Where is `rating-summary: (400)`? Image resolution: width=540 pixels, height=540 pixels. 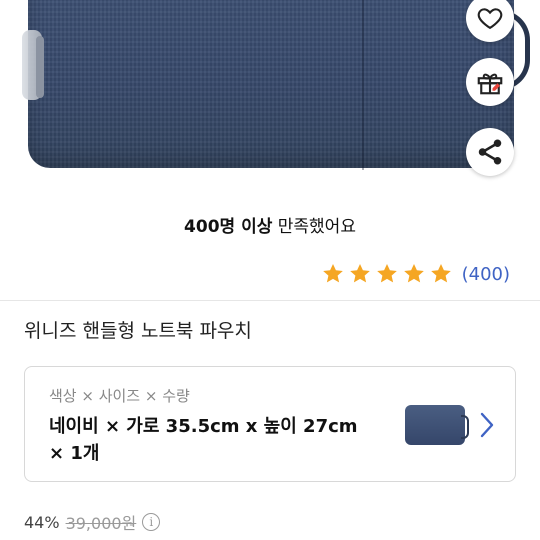 rating-summary: (400) is located at coordinates (415, 274).